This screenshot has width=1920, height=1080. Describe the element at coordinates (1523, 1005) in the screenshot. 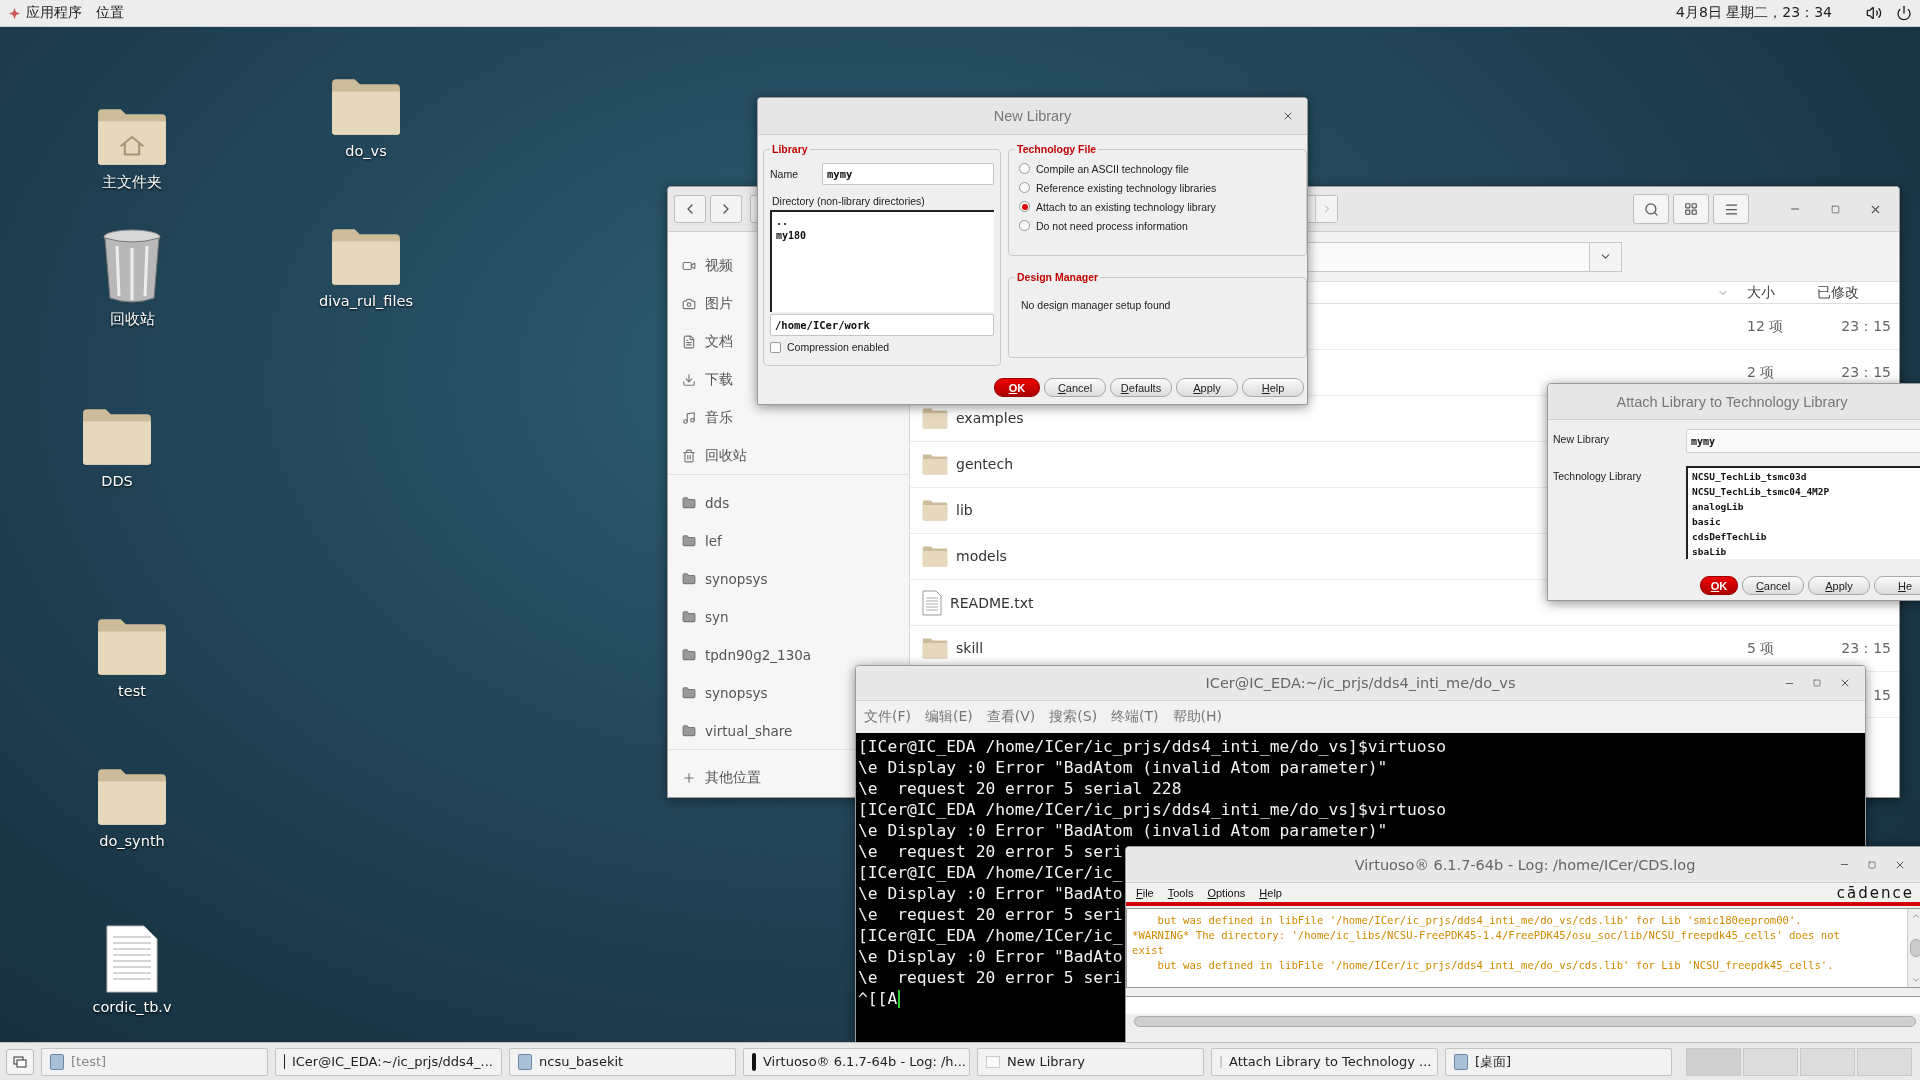

I see `command-input` at that location.